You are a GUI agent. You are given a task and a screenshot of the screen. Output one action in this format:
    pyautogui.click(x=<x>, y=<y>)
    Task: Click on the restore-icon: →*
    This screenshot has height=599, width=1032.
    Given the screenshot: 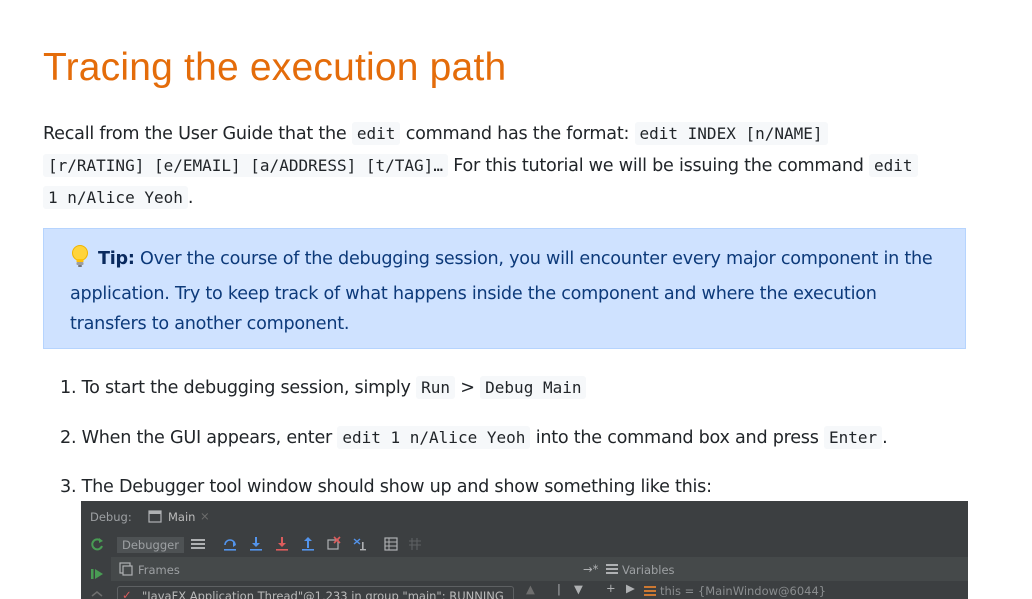 What is the action you would take?
    pyautogui.click(x=590, y=569)
    